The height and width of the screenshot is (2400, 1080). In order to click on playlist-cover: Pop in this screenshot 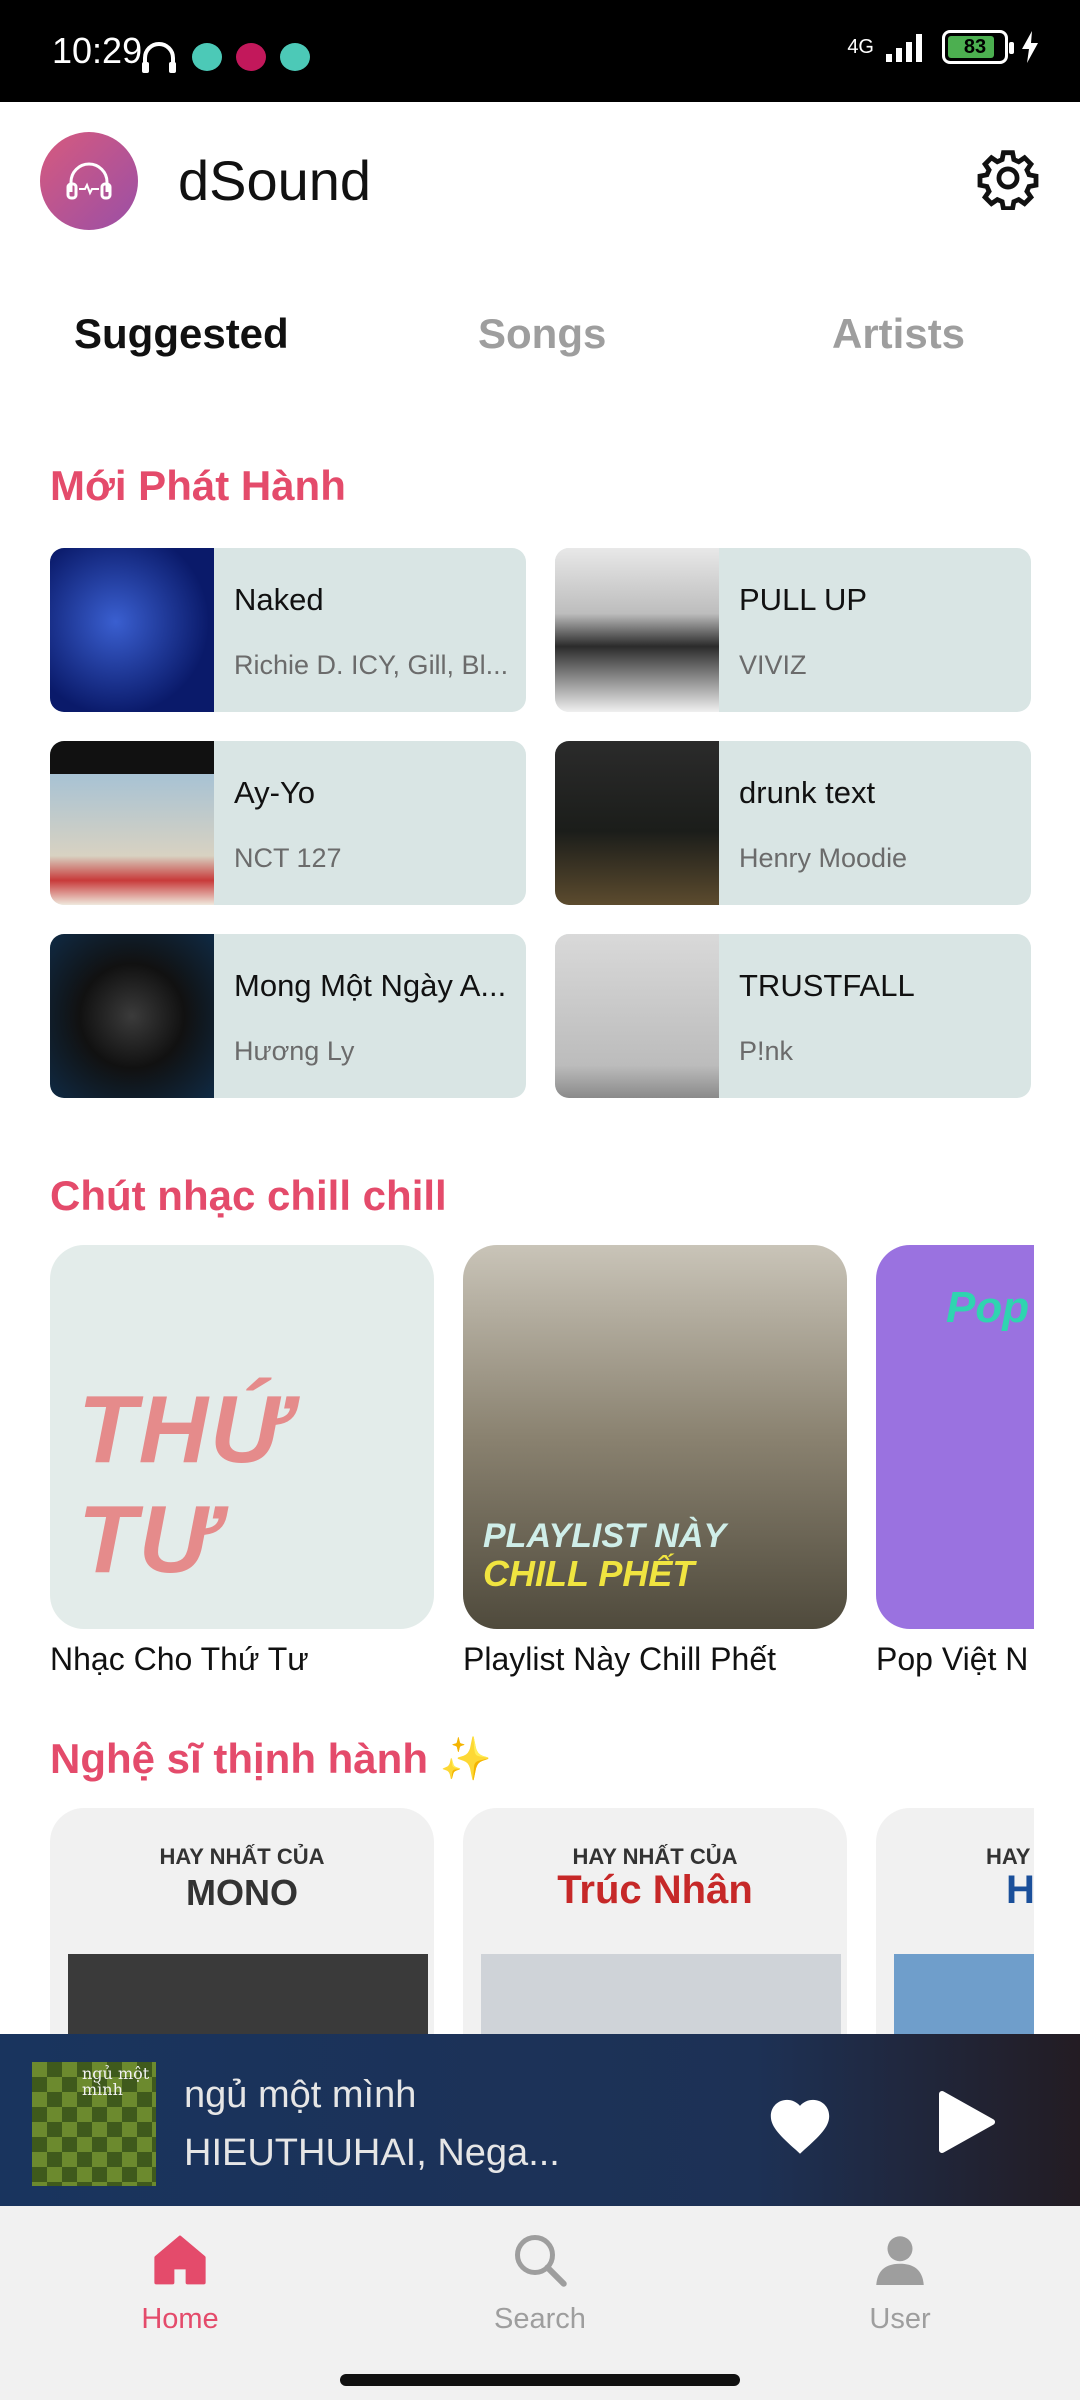, I will do `click(955, 1437)`.